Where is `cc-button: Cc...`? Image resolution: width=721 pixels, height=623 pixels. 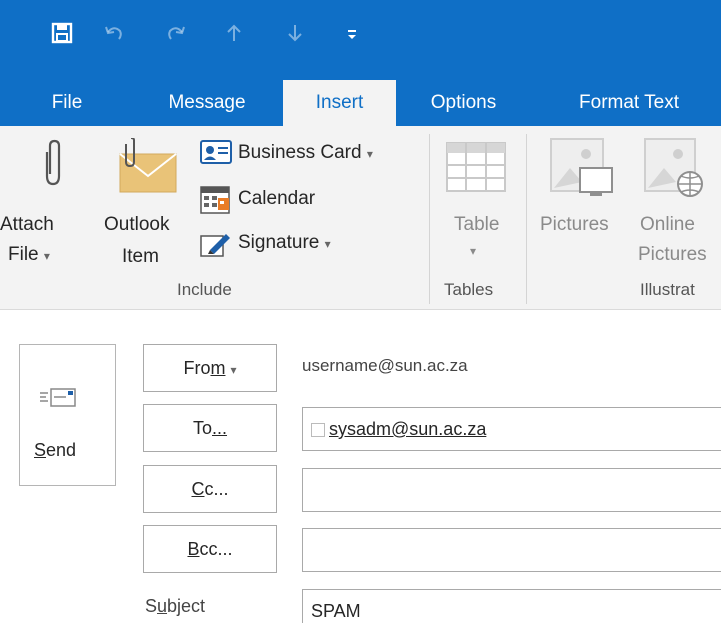 cc-button: Cc... is located at coordinates (210, 489).